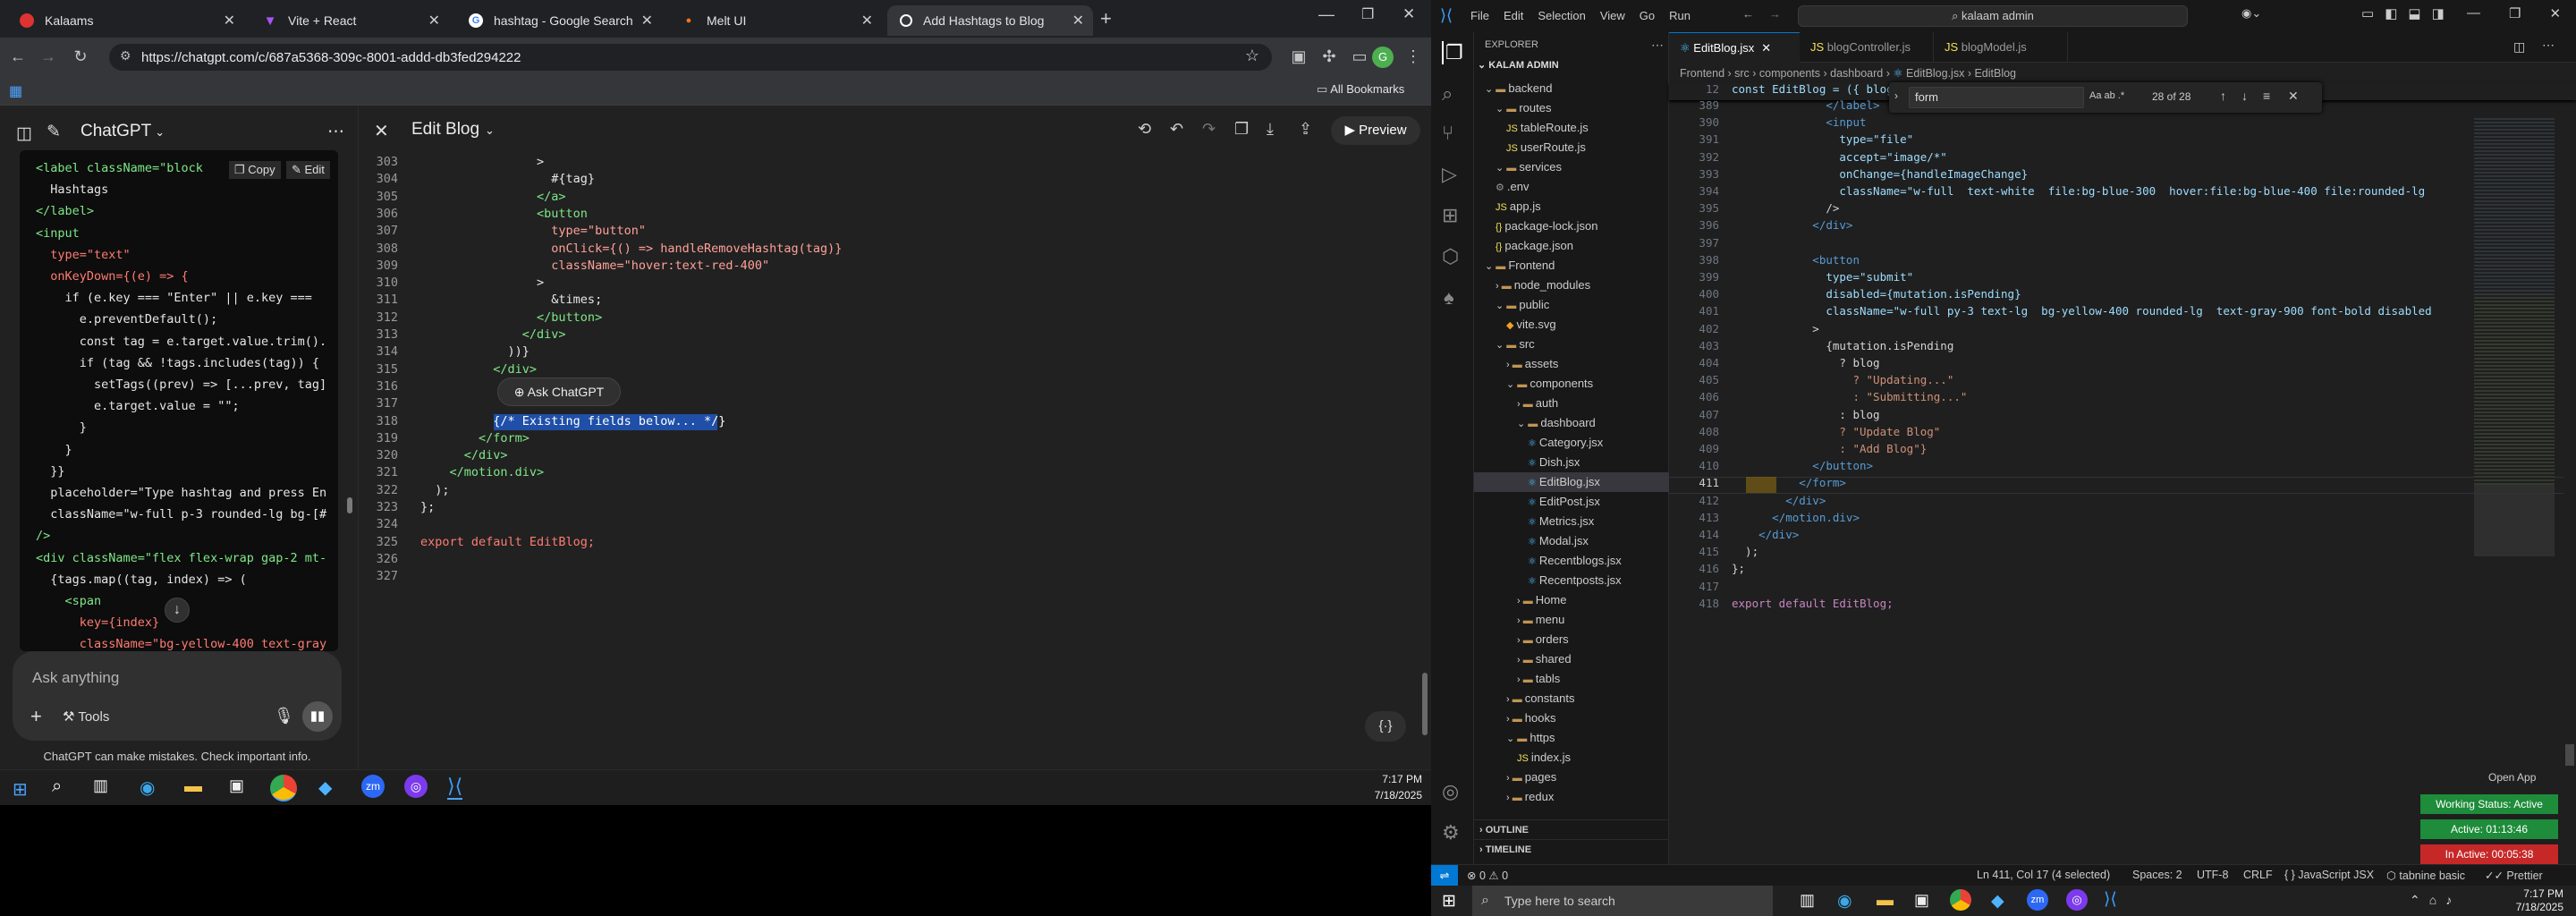 This screenshot has width=2576, height=916. Describe the element at coordinates (2514, 386) in the screenshot. I see `minimap` at that location.